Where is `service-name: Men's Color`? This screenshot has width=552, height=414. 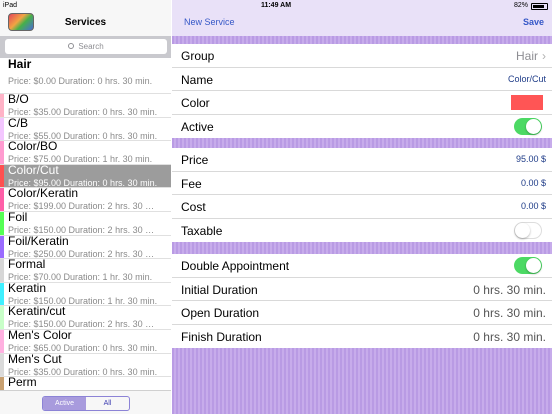
service-name: Men's Color is located at coordinates (40, 335).